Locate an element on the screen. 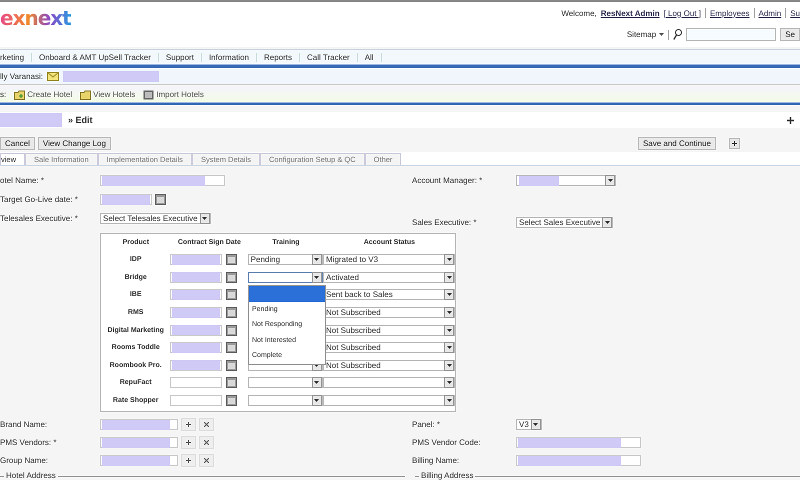  toolbar-link: Import Hotels is located at coordinates (173, 95).